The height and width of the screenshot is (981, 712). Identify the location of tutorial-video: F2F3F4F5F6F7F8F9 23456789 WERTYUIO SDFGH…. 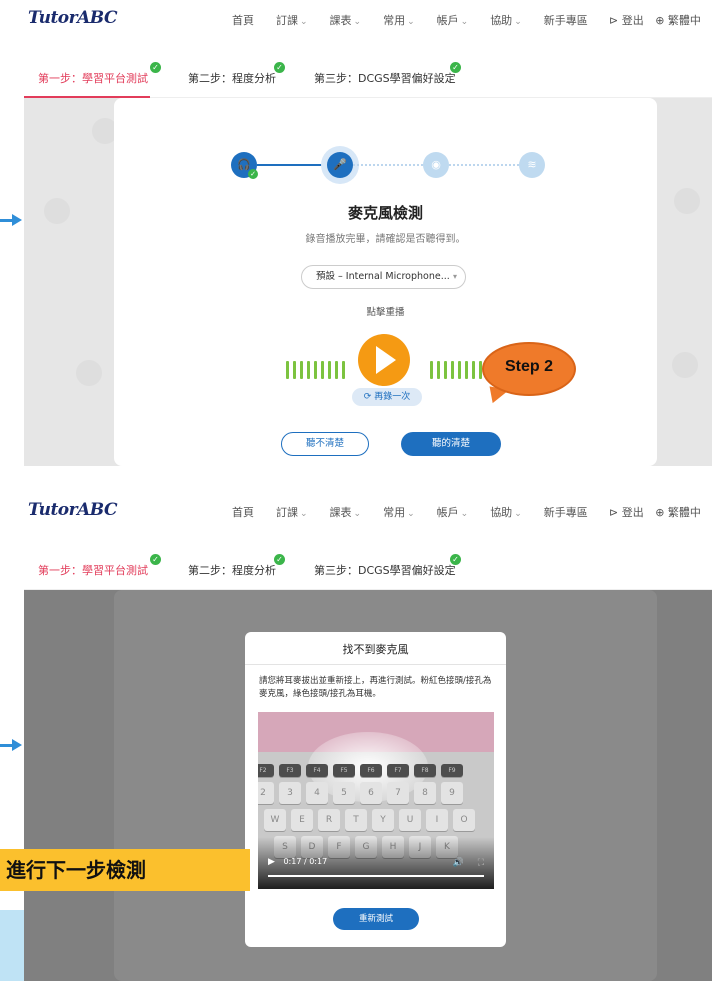
(376, 800).